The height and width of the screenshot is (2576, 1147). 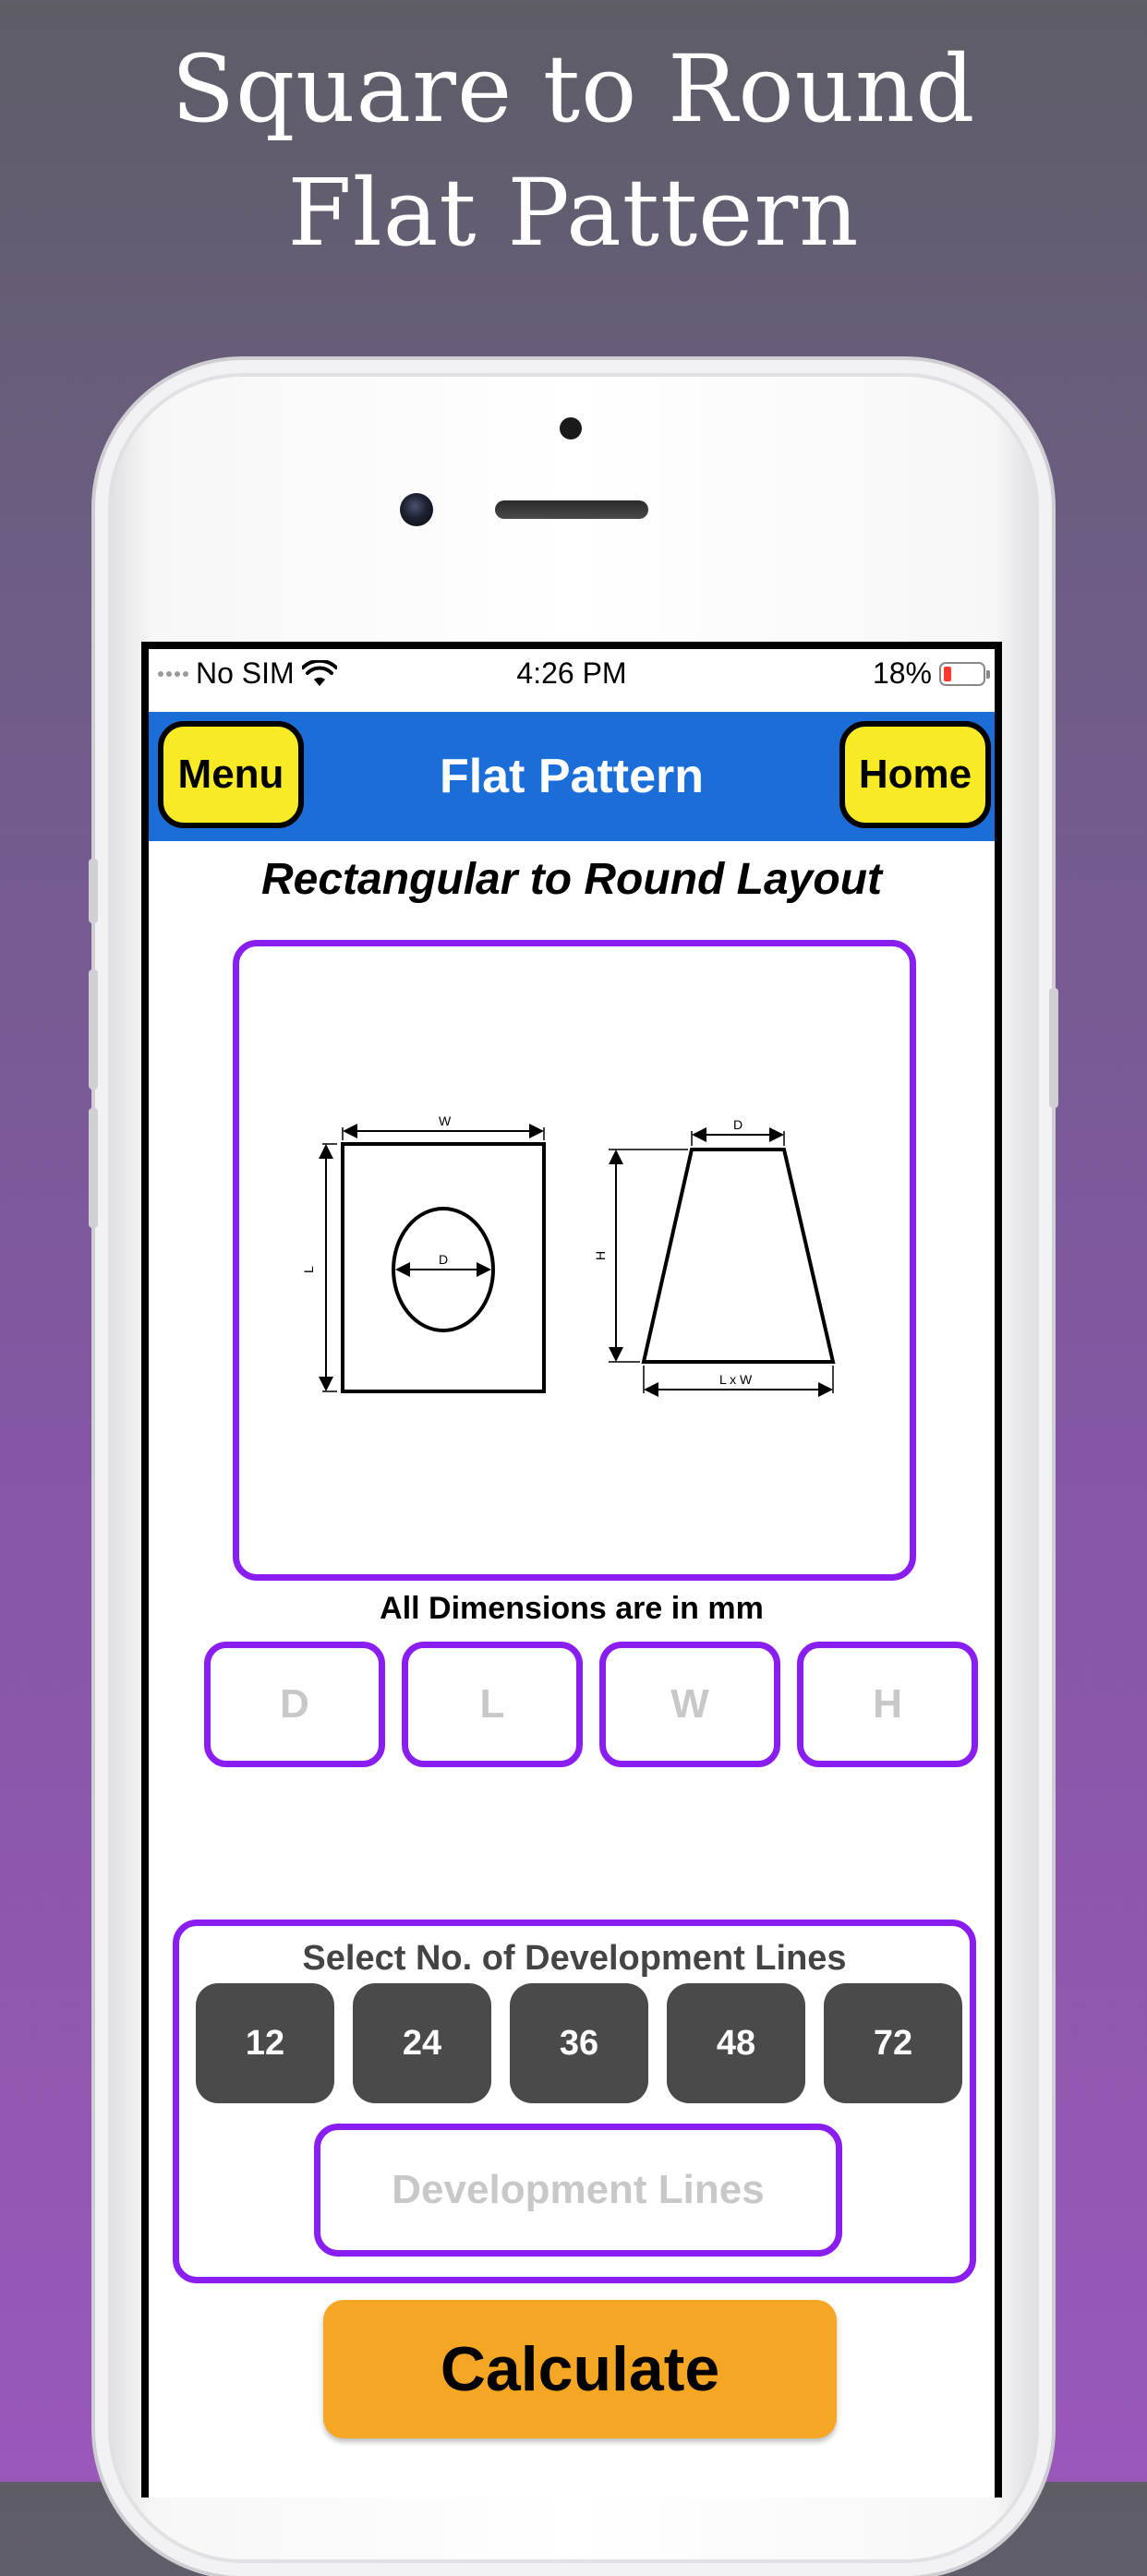 I want to click on status-time: 4:26 PM, so click(x=571, y=673).